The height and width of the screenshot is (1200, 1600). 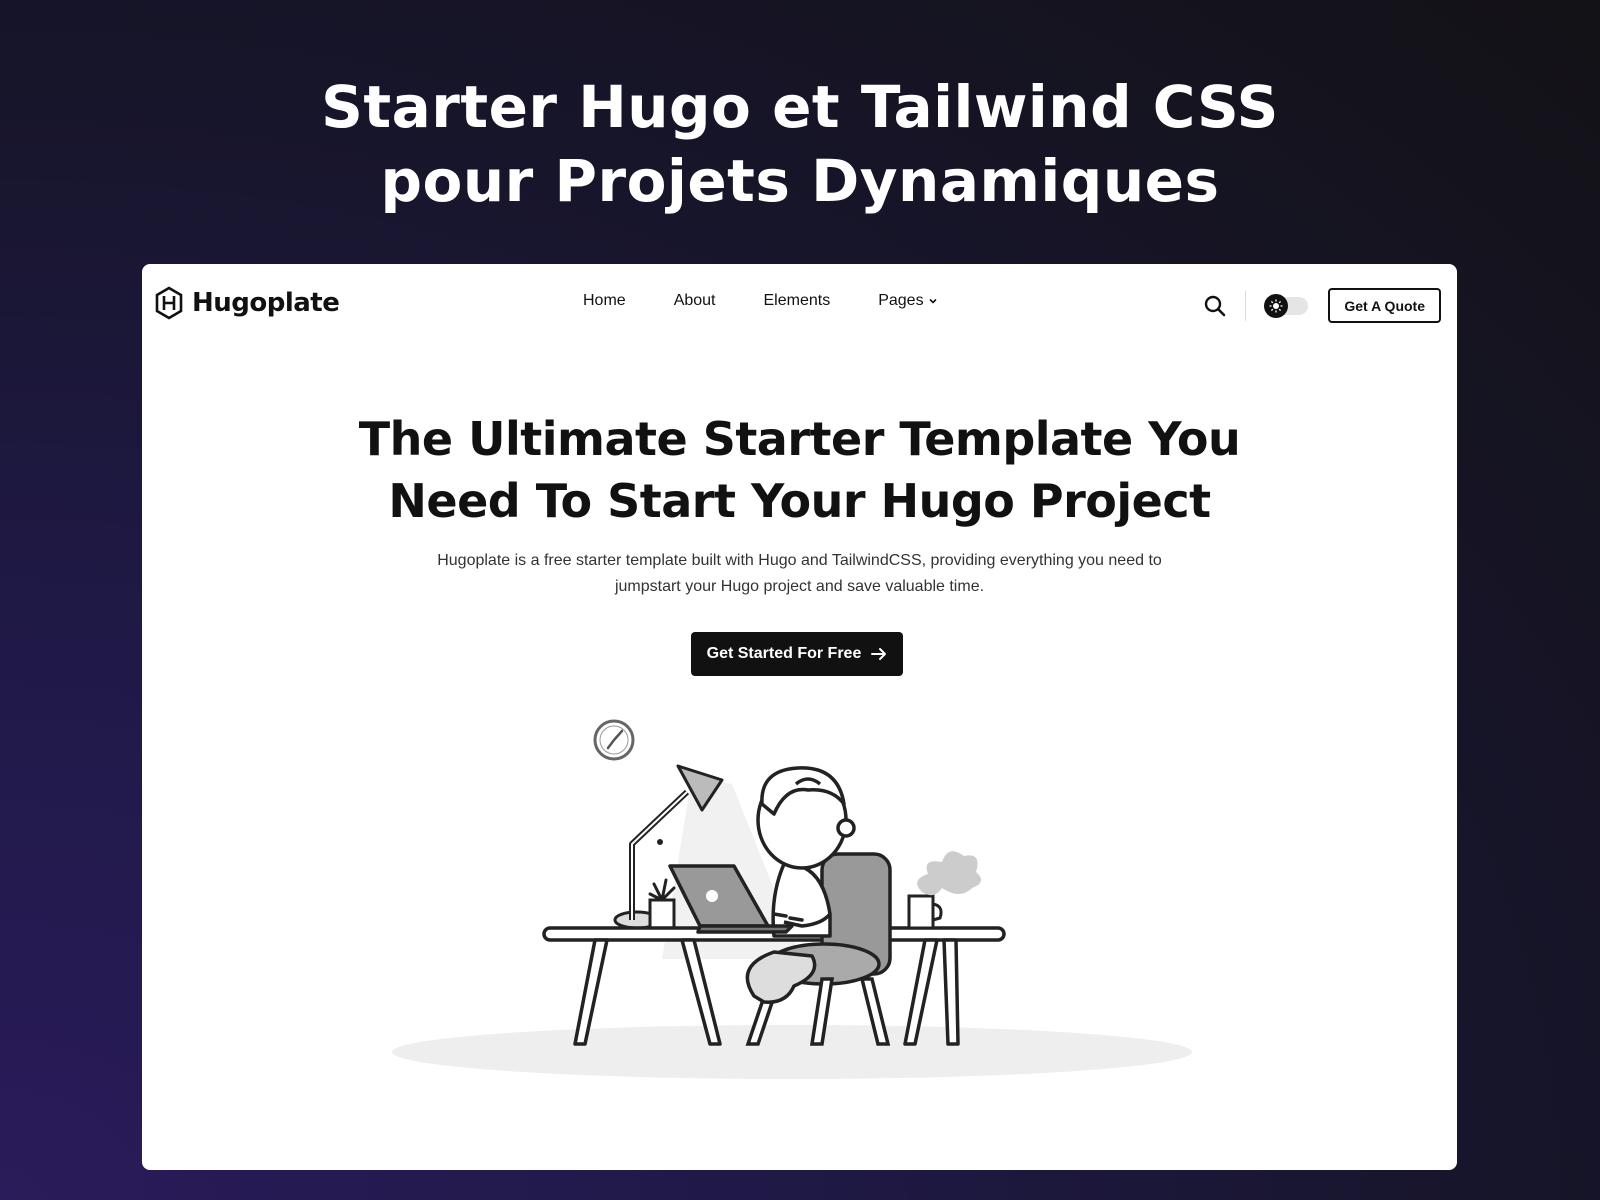 I want to click on chevron-down-icon, so click(x=933, y=301).